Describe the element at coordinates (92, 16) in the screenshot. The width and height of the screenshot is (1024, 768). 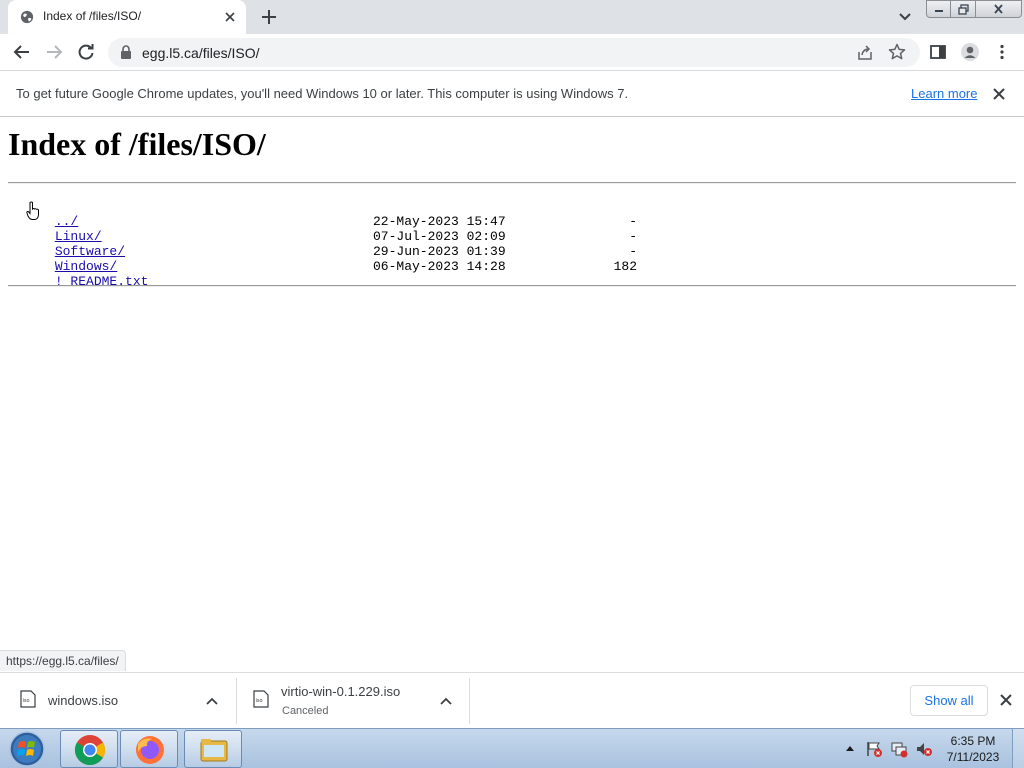
I see `tab-title: Index of /files/ISO/` at that location.